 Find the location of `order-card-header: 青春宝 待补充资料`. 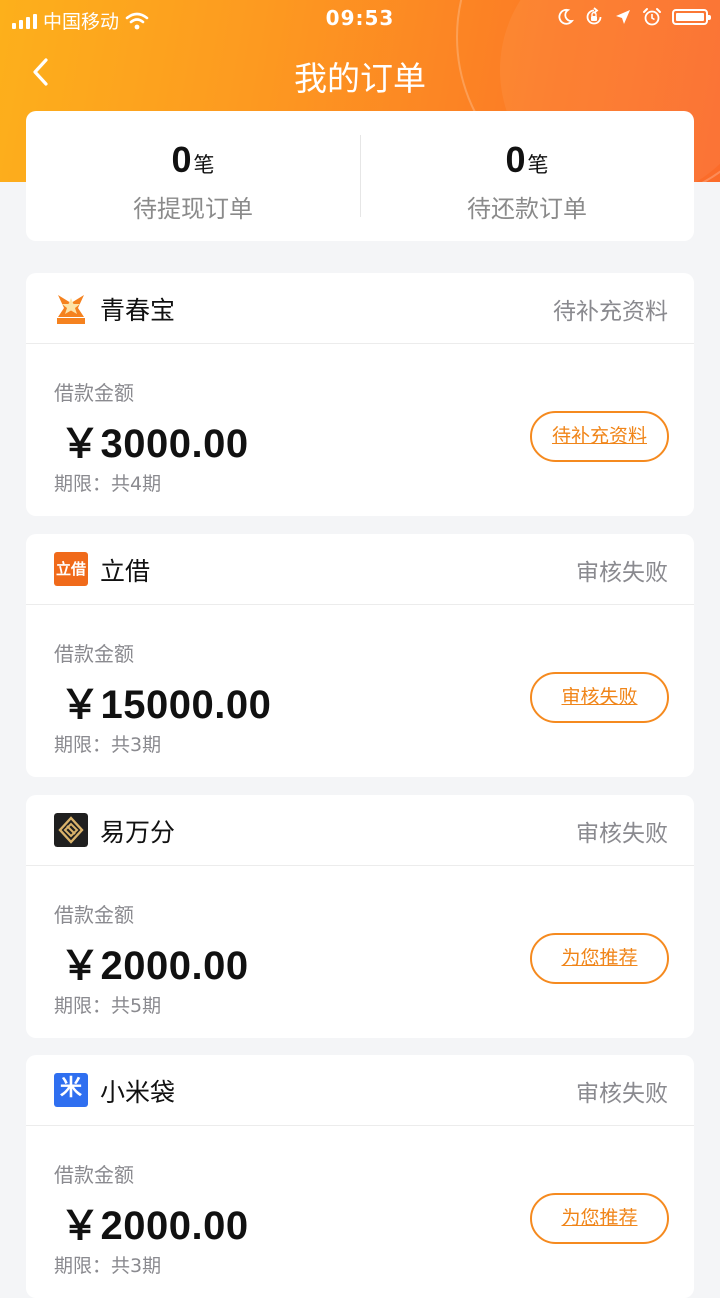

order-card-header: 青春宝 待补充资料 is located at coordinates (360, 308).